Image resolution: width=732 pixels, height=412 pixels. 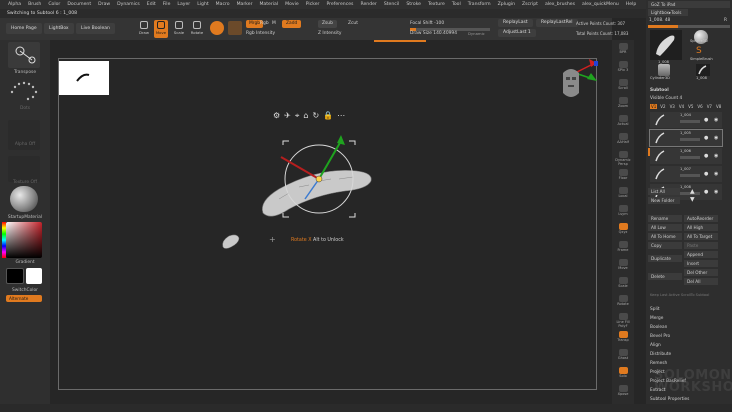 I want to click on copy-button: Copy, so click(x=665, y=245).